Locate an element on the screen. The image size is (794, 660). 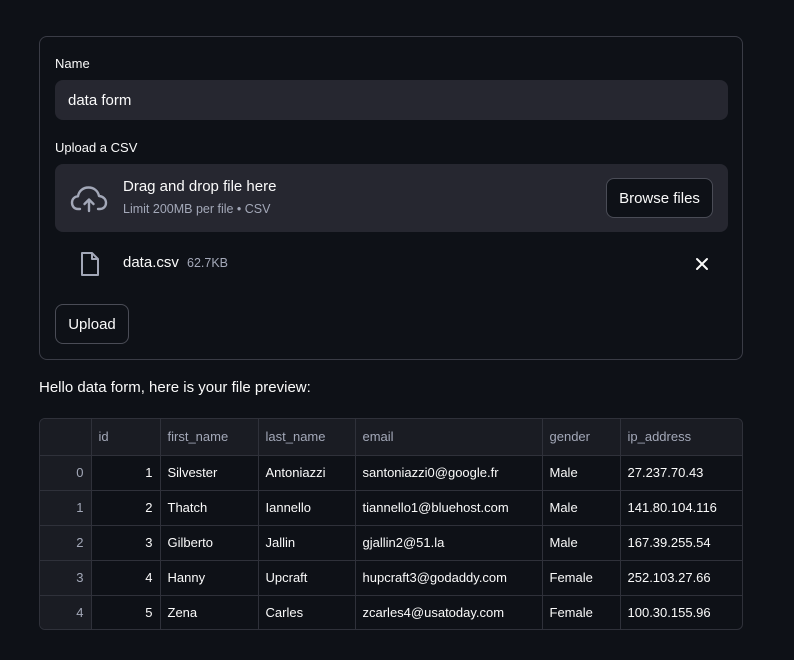
row-index: 1 is located at coordinates (66, 508).